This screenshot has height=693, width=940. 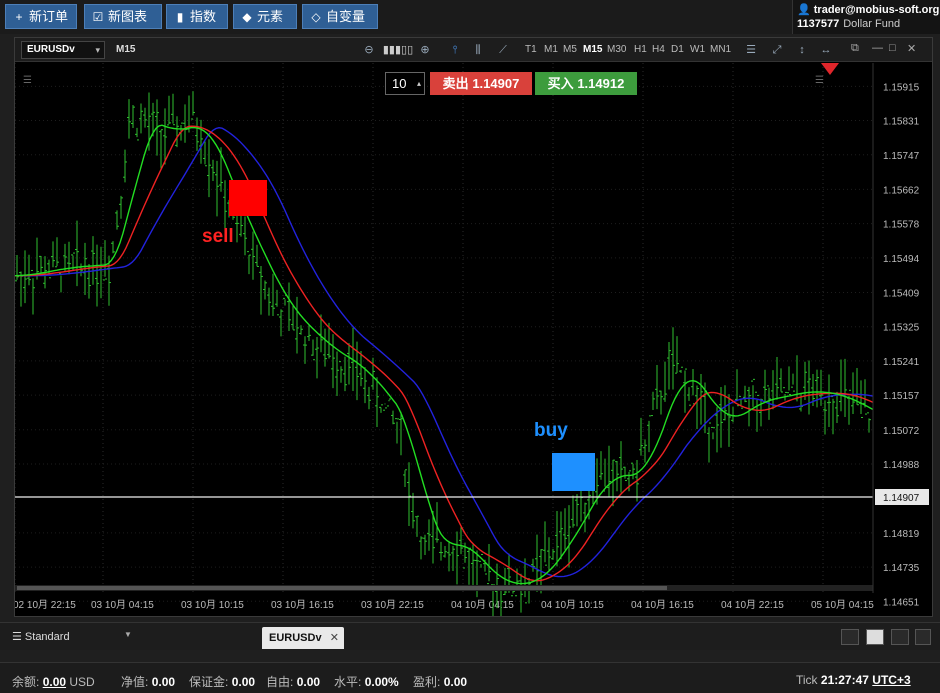 I want to click on x-tick-label: 03 10月 22:15, so click(x=392, y=605).